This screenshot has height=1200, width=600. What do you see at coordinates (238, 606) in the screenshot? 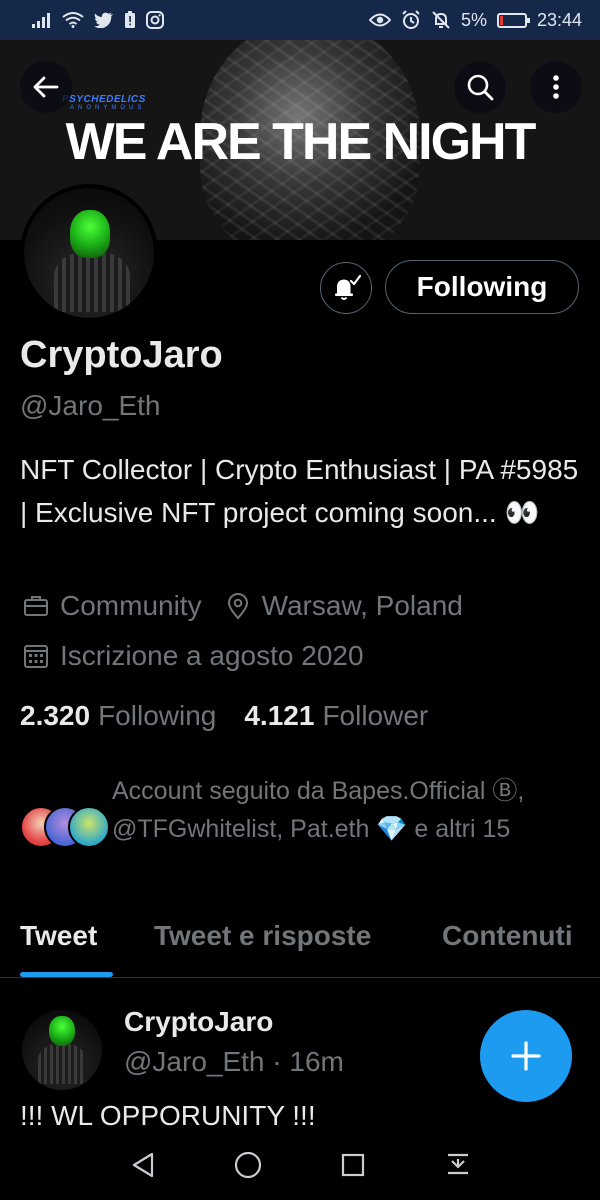
I see `location-pin-icon` at bounding box center [238, 606].